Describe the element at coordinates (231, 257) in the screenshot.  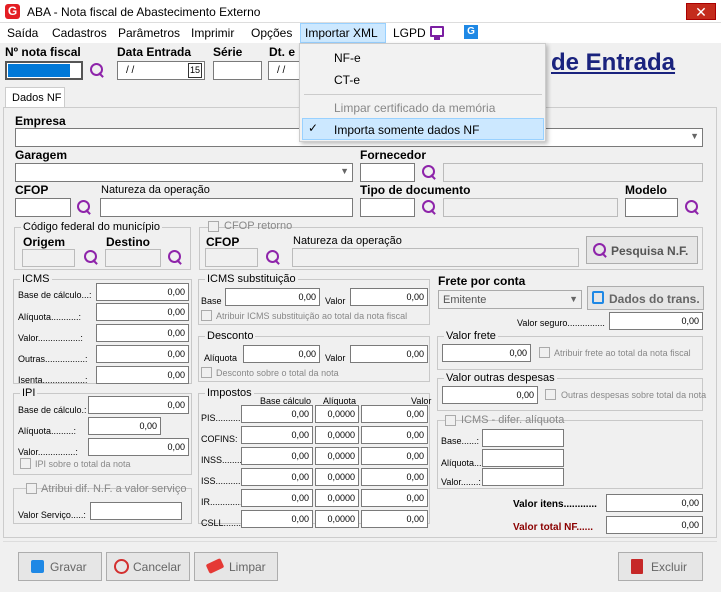
I see `cfop2-input` at that location.